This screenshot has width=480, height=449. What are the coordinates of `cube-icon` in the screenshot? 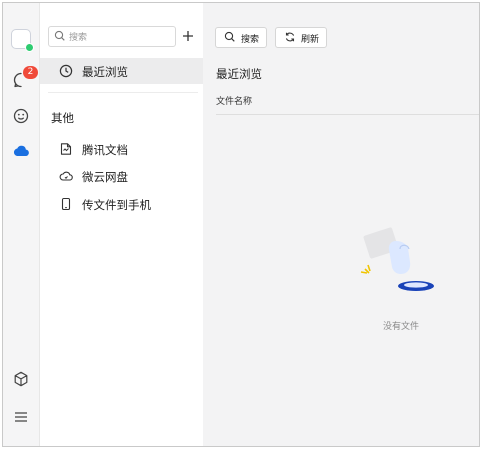 It's located at (21, 379).